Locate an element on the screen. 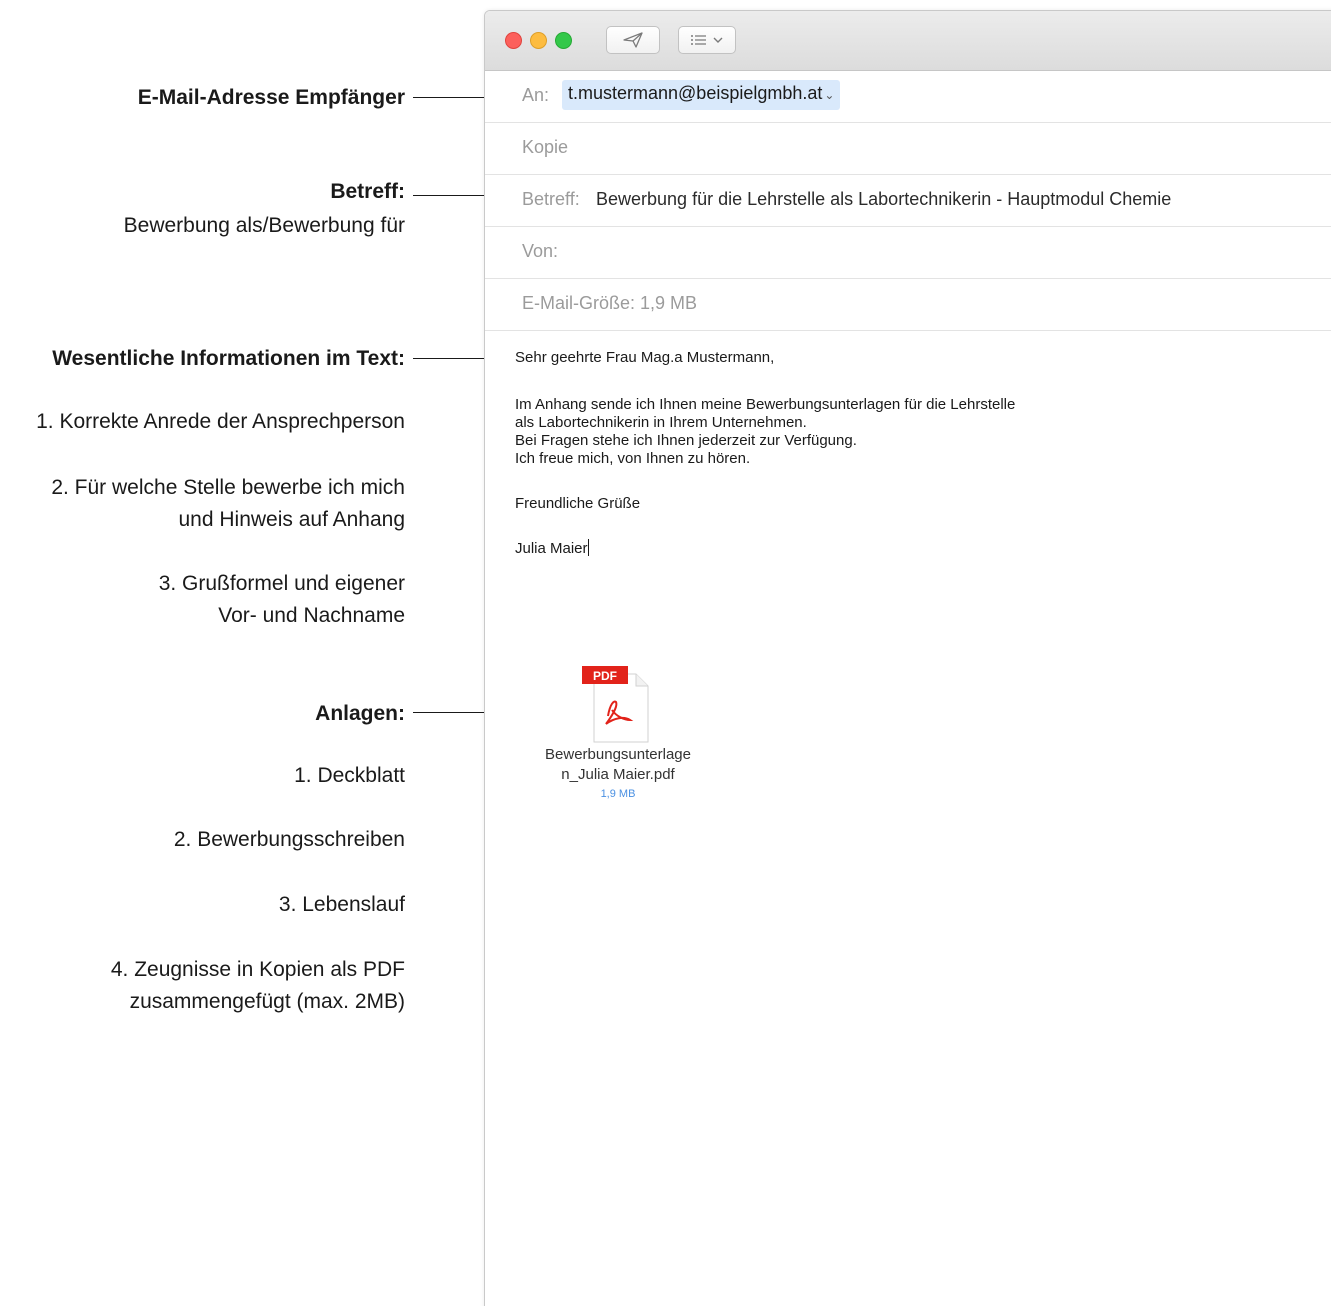  attachment-size: 1,9 MB is located at coordinates (618, 794).